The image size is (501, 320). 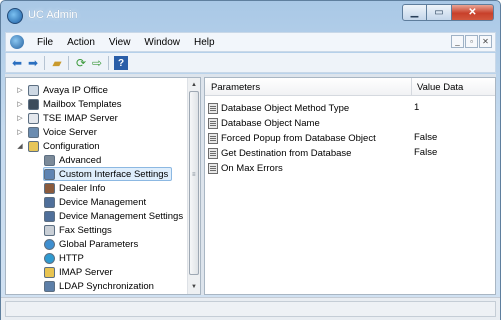 What do you see at coordinates (80, 160) in the screenshot?
I see `tree-item-label: Advanced` at bounding box center [80, 160].